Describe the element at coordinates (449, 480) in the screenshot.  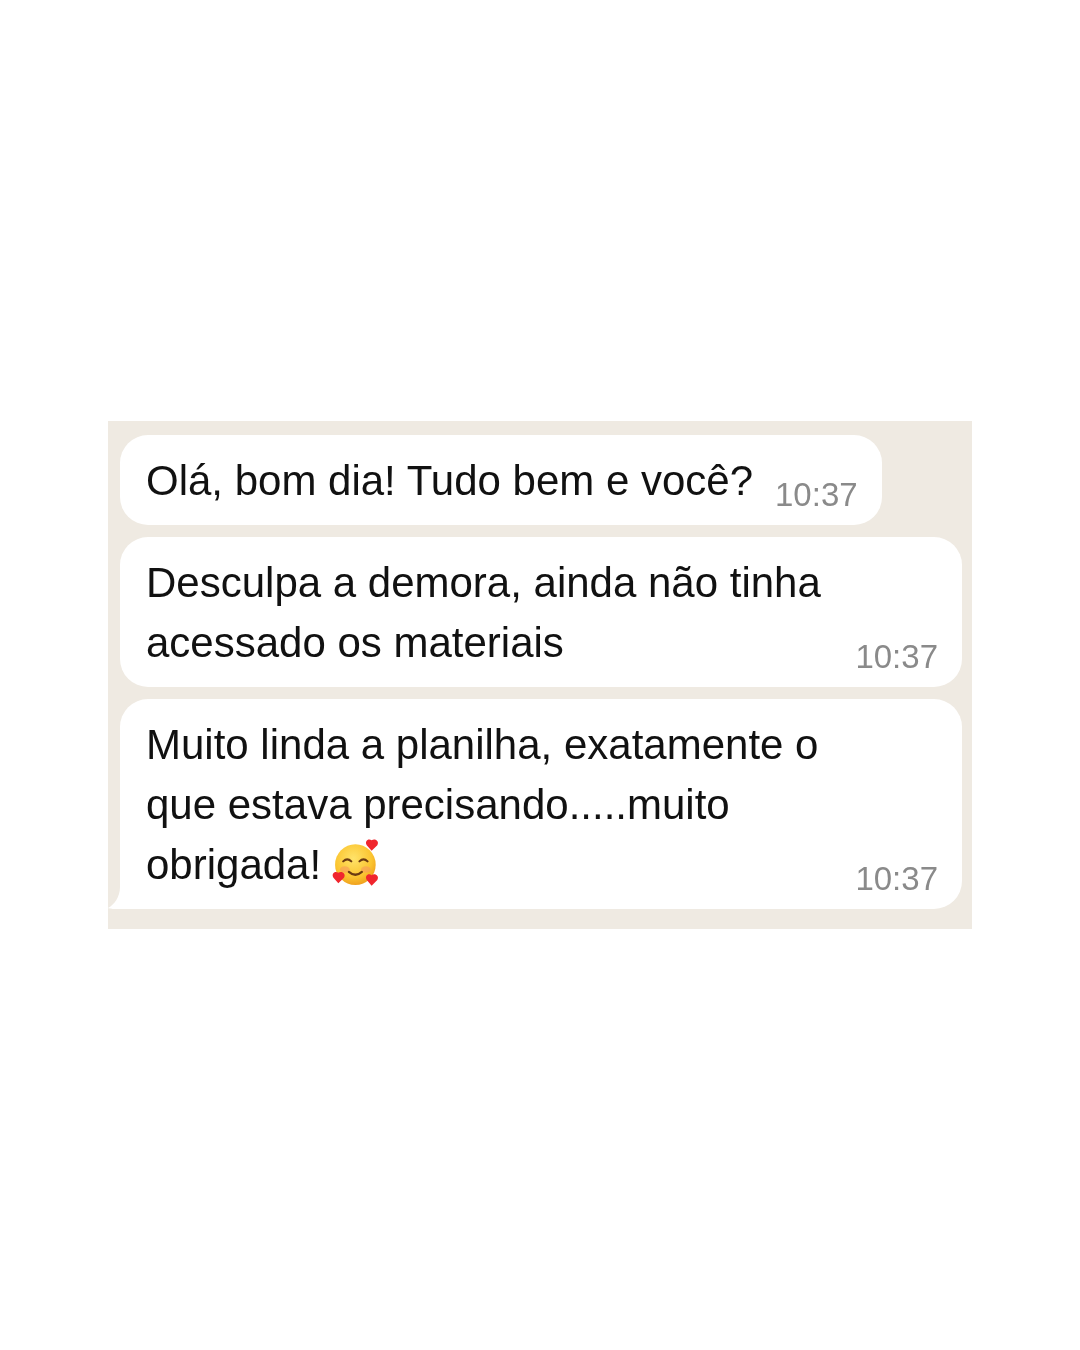
I see `message-text: Olá, bom dia! Tudo bem e você?` at that location.